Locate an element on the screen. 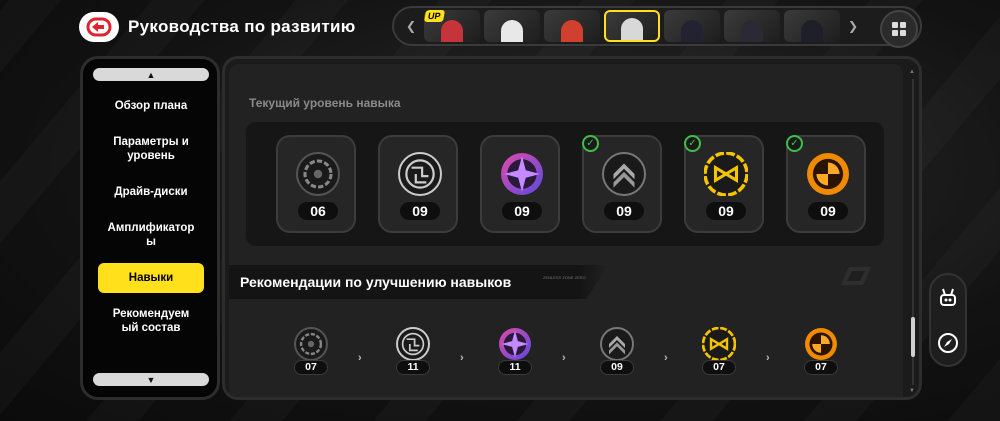 Image resolution: width=1000 pixels, height=421 pixels. character-selector: ❮ UP ❯ is located at coordinates (657, 26).